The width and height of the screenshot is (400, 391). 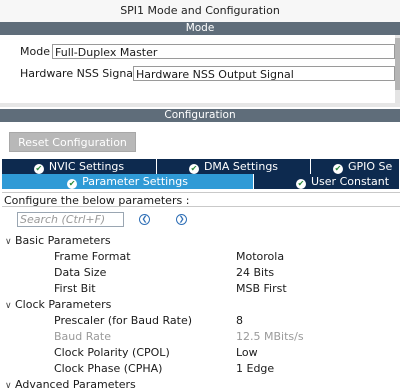 I want to click on param-name-clock-phase: Clock Phase (CPHA), so click(x=108, y=368).